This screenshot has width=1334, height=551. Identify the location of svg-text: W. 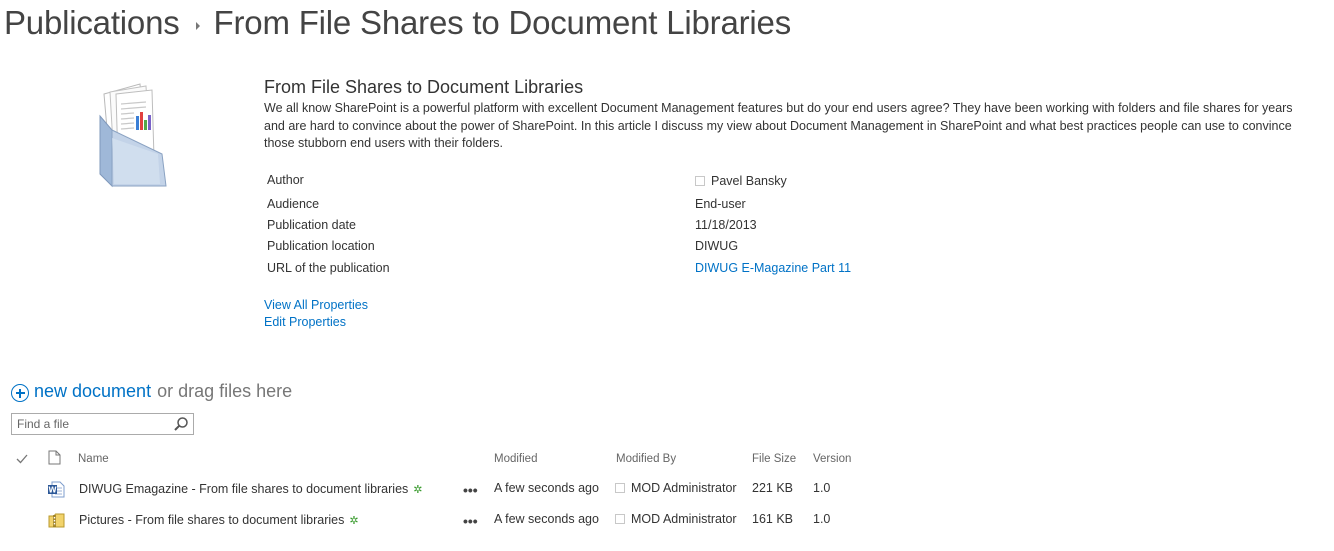
(52, 490).